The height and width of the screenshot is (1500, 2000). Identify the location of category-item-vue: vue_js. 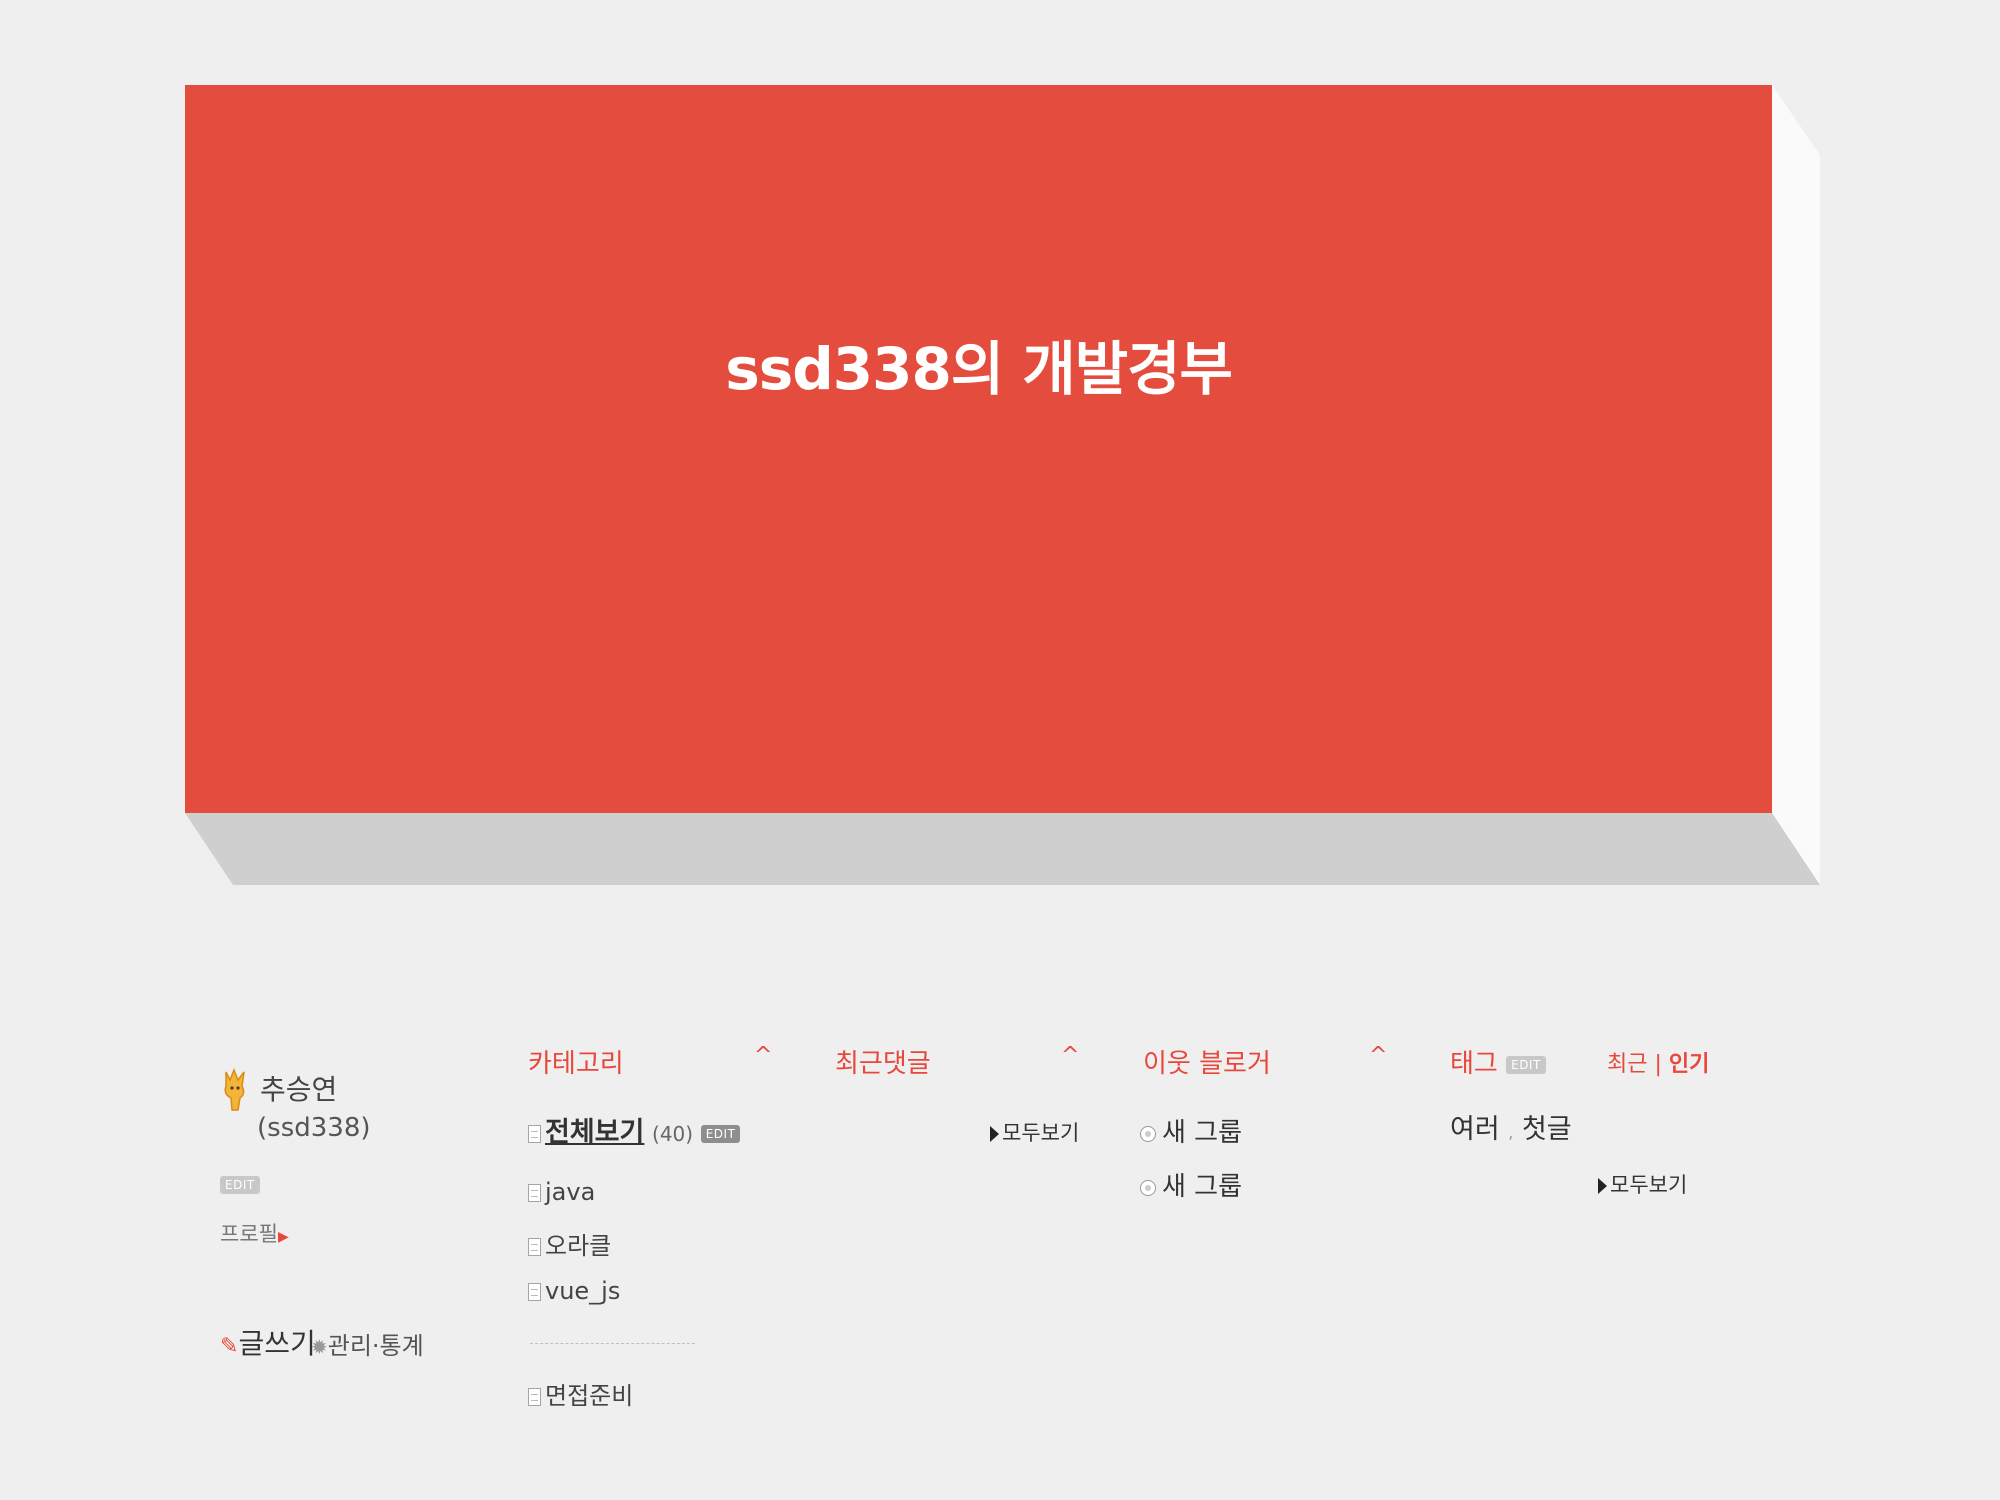
(574, 1291).